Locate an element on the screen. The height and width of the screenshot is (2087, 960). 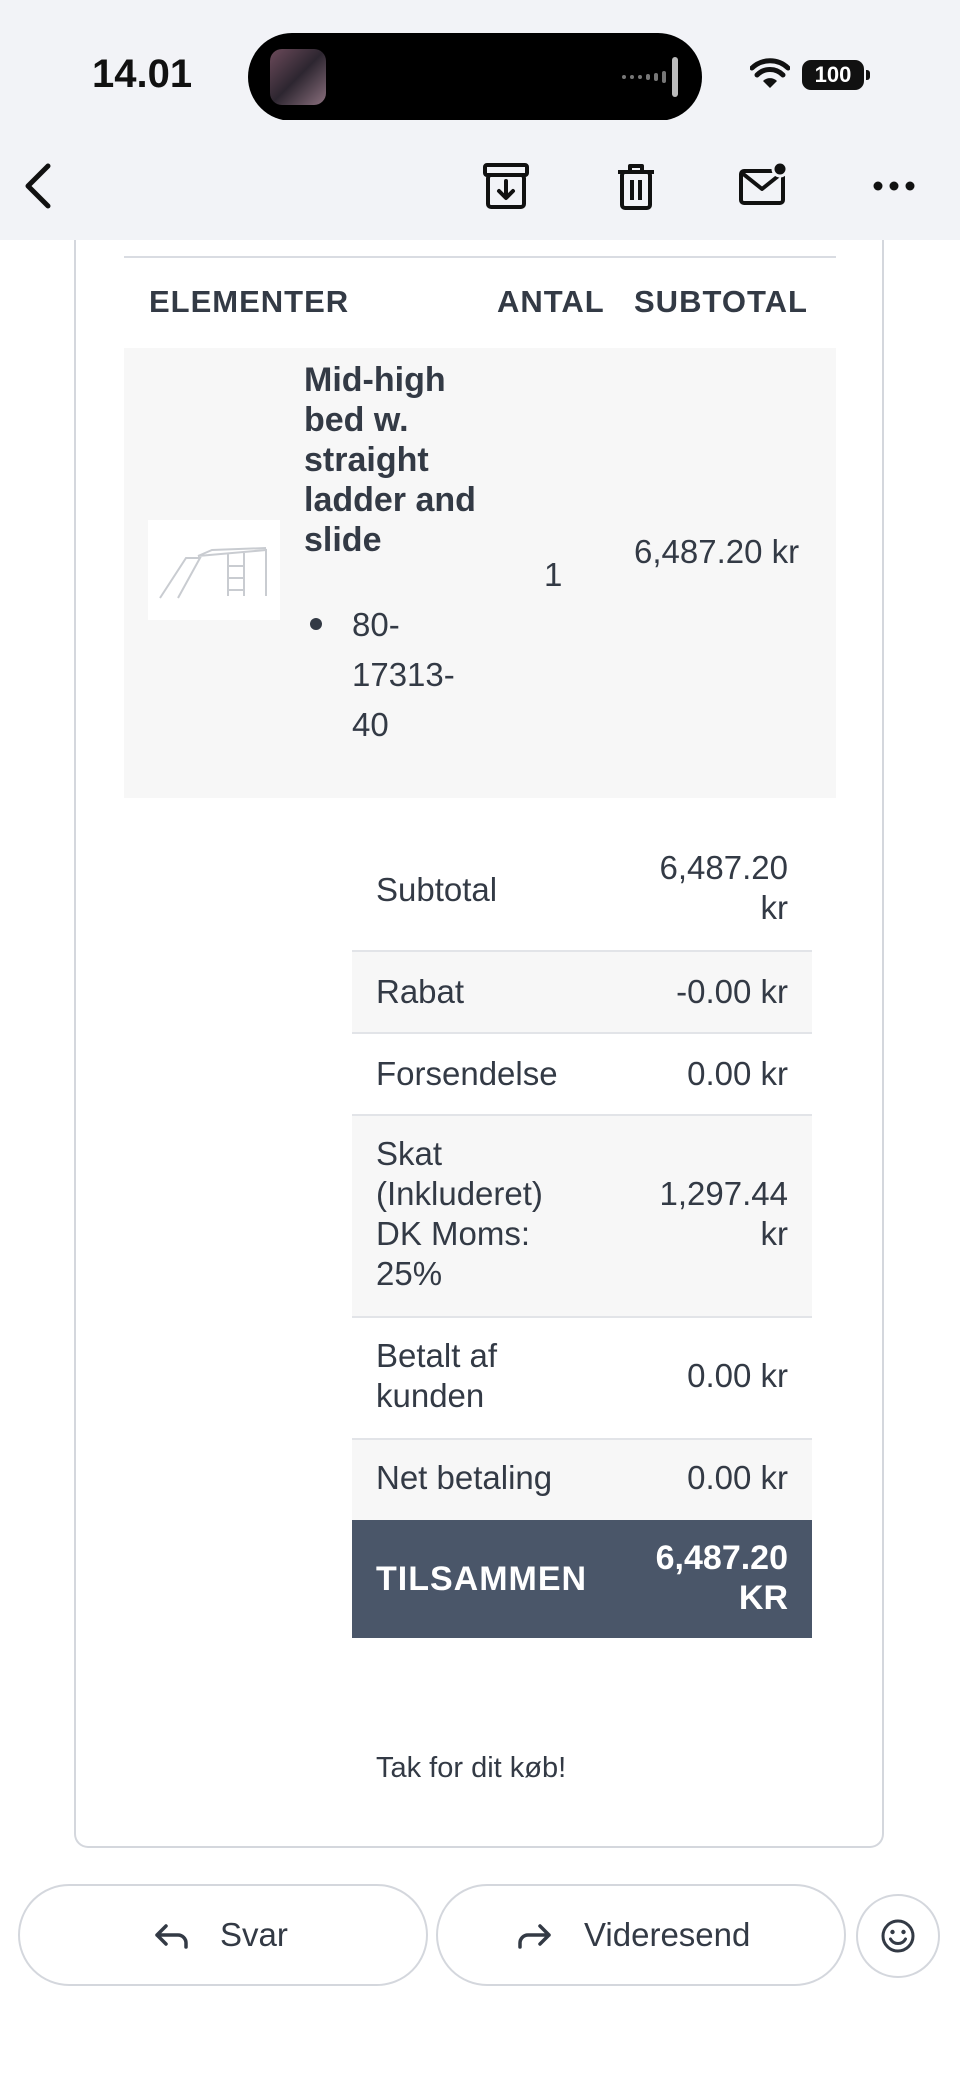
status-bar: 14.01 100 is located at coordinates (480, 60).